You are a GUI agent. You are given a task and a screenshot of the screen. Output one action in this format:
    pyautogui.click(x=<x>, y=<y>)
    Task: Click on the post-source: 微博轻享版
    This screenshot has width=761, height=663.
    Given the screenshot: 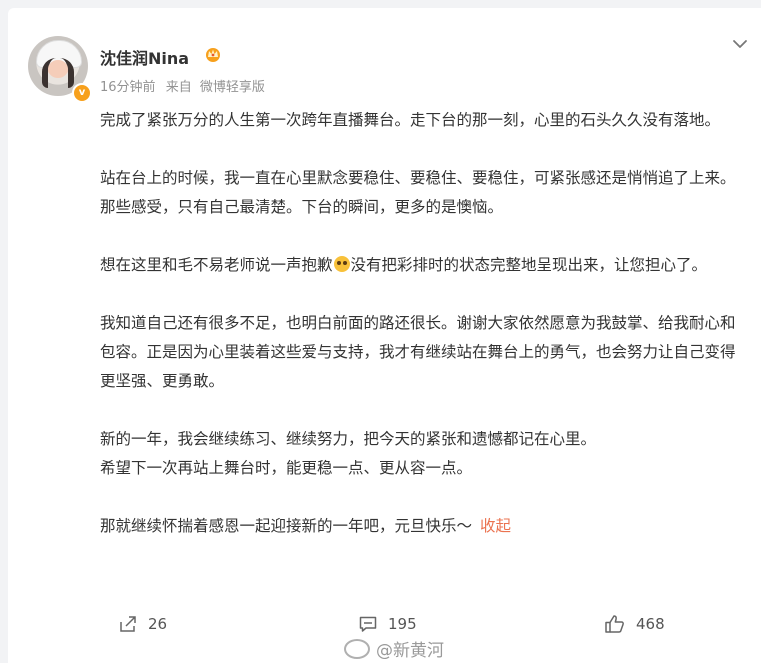 What is the action you would take?
    pyautogui.click(x=232, y=87)
    